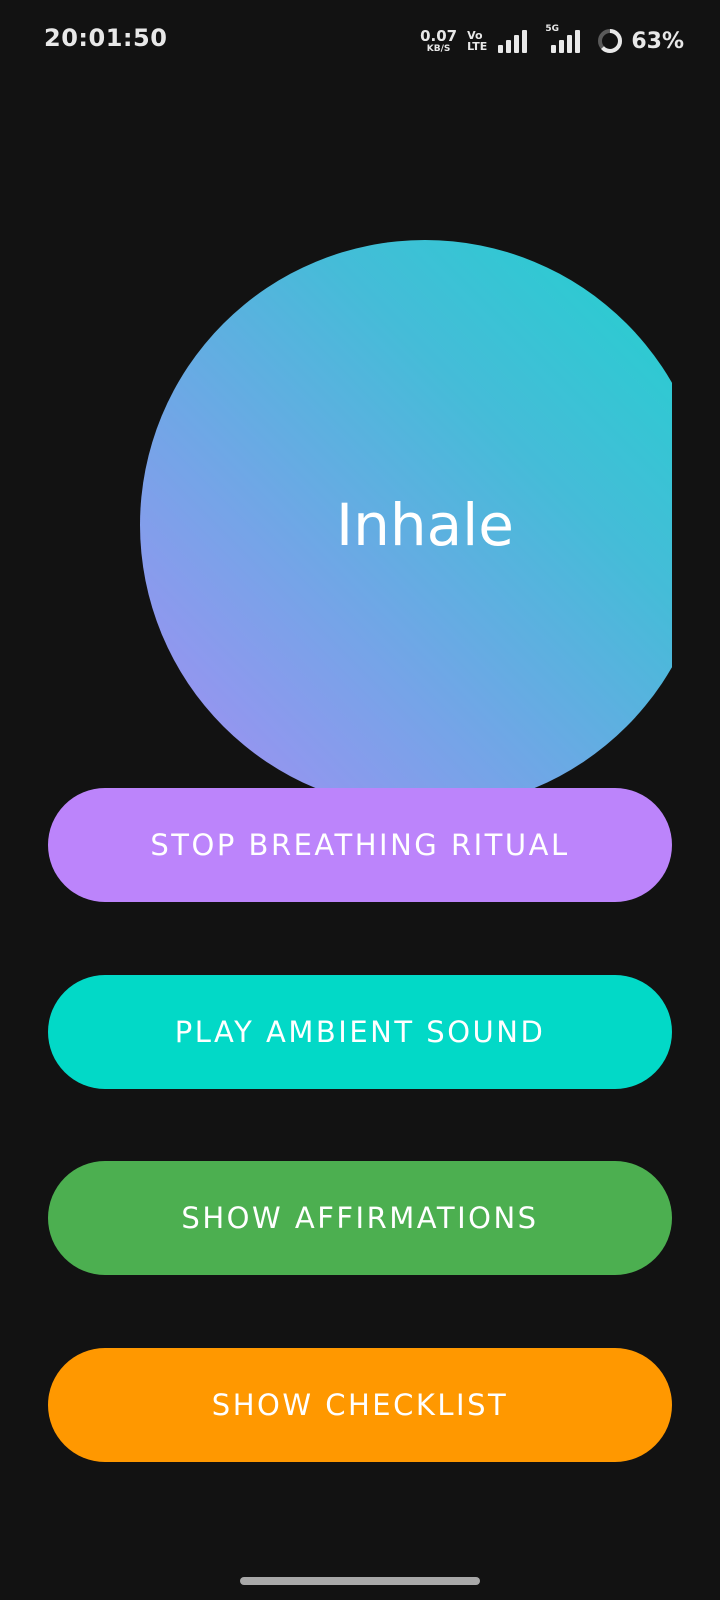 The image size is (720, 1600). Describe the element at coordinates (425, 525) in the screenshot. I see `breathing-phase-label: Inhale` at that location.